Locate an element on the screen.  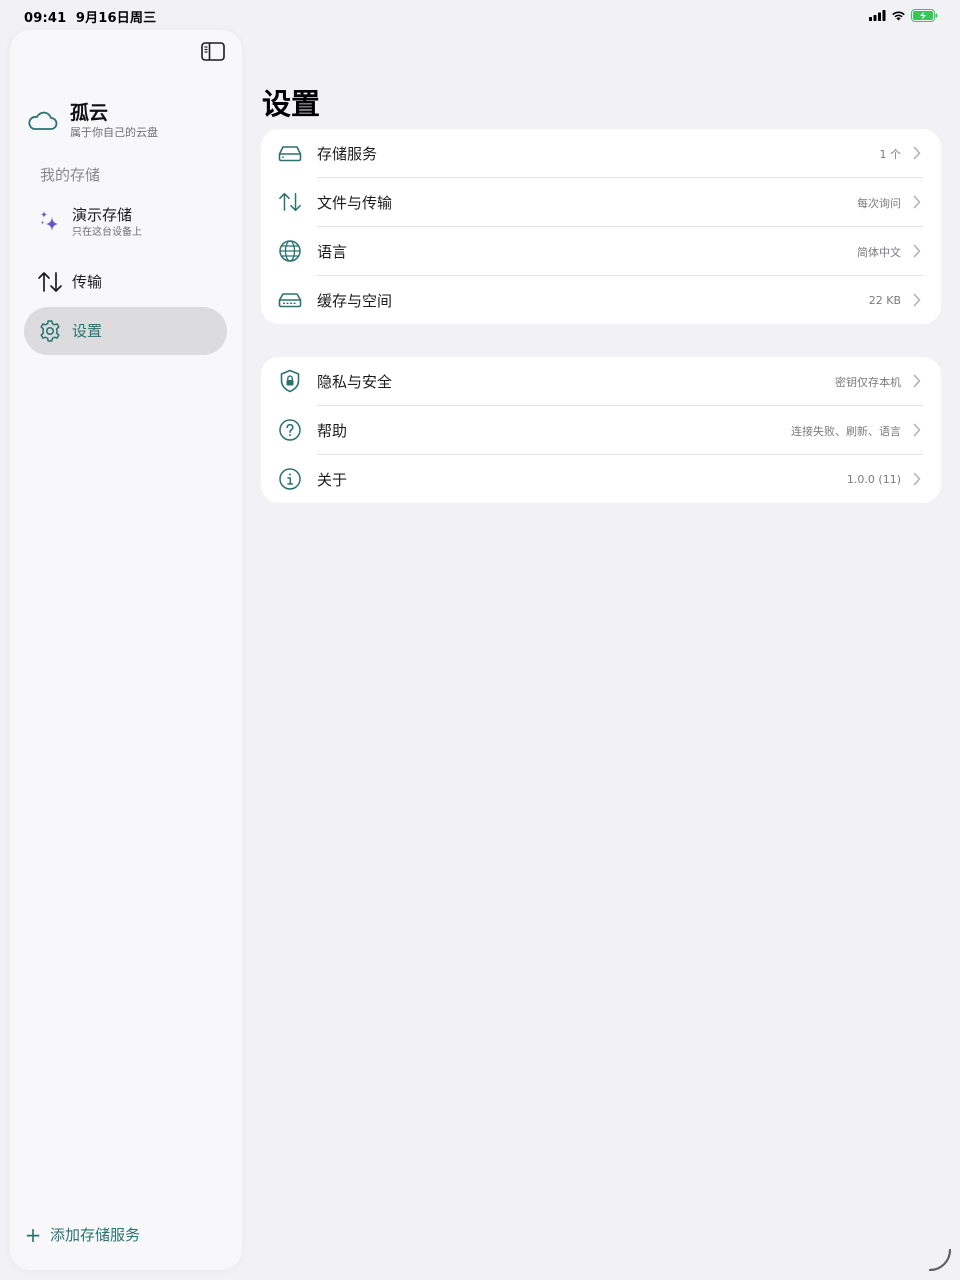
sidebar-toggle-icon is located at coordinates (213, 51).